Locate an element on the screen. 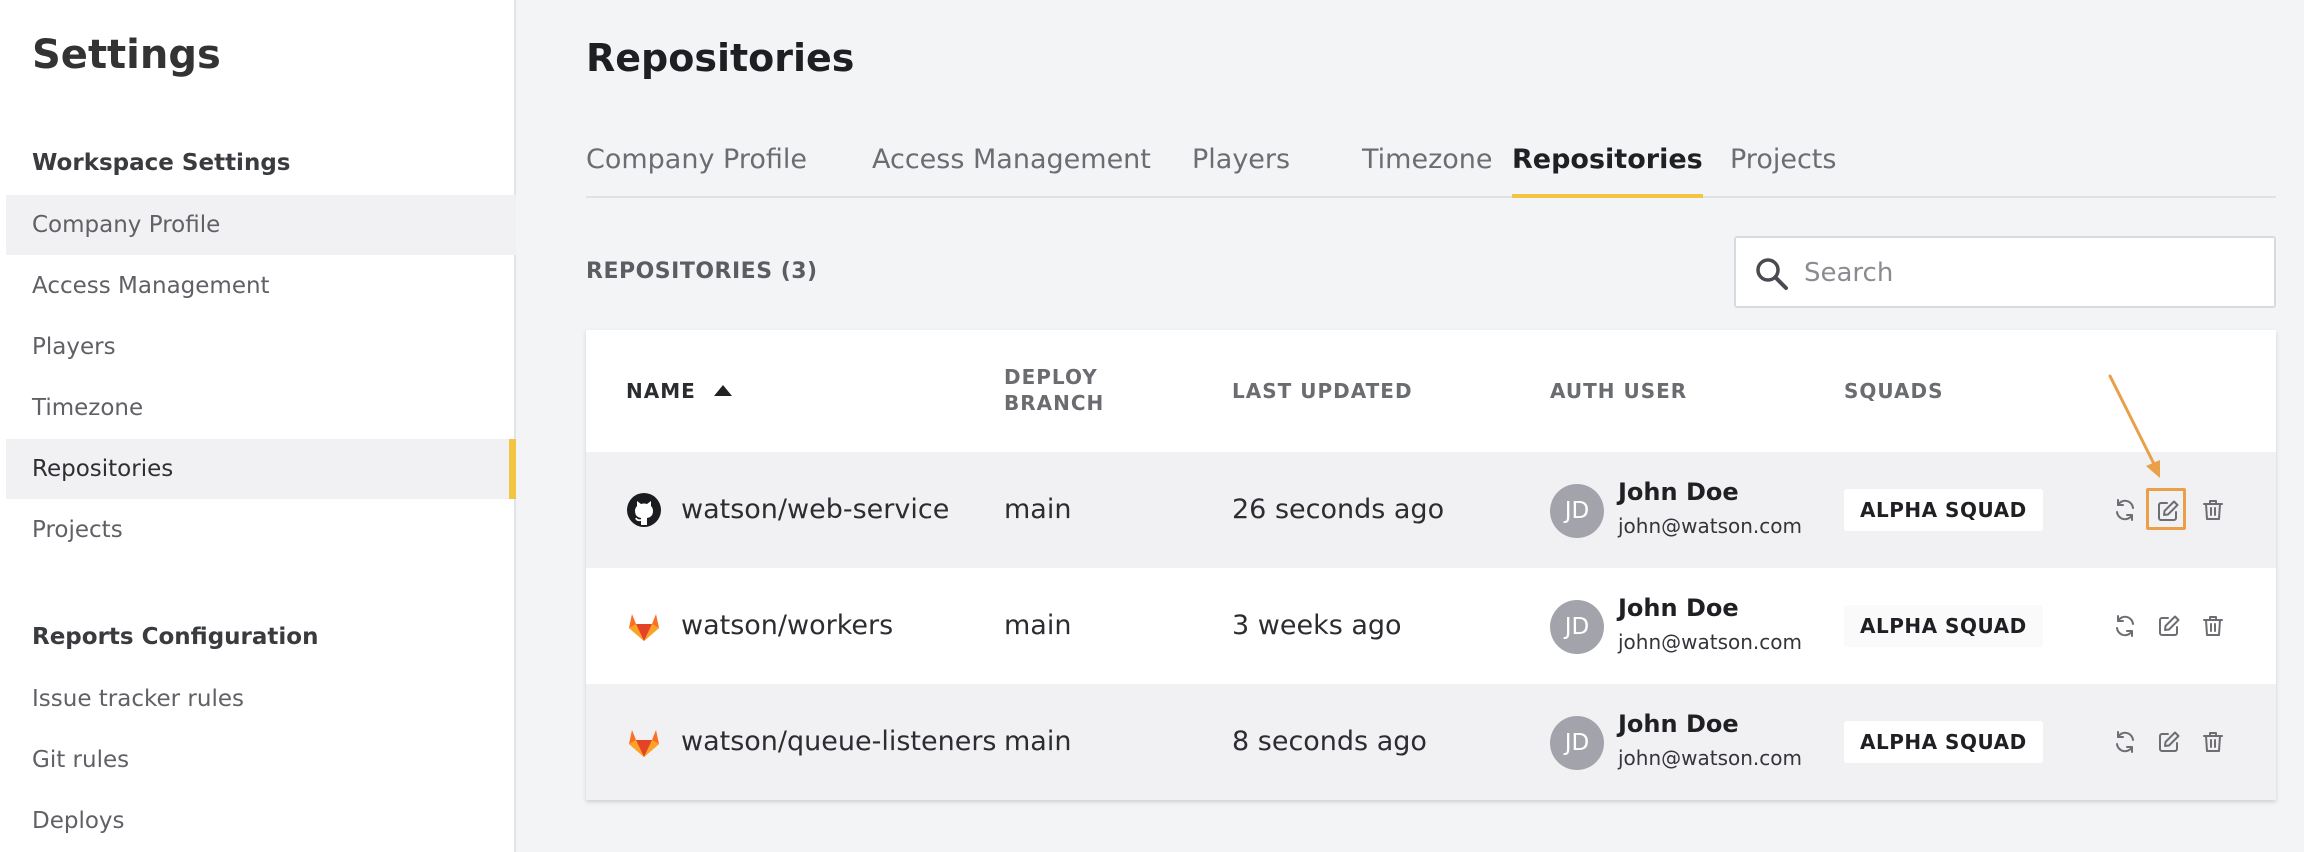 The width and height of the screenshot is (2304, 852). tab-players: Players is located at coordinates (1241, 168).